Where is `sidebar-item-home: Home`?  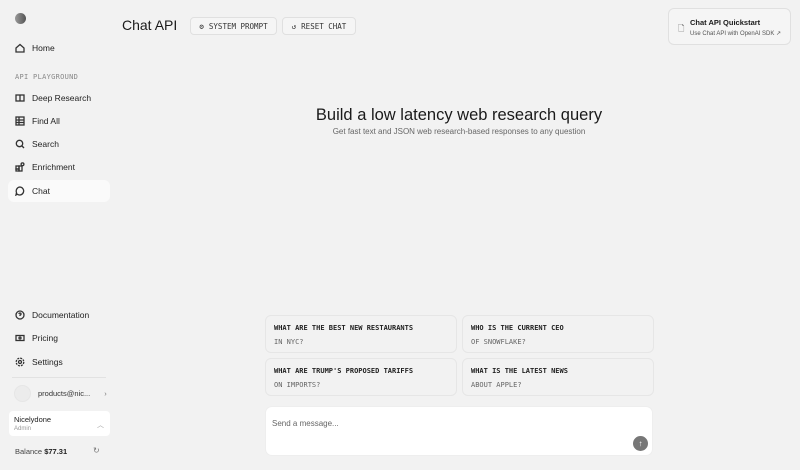 sidebar-item-home: Home is located at coordinates (59, 48).